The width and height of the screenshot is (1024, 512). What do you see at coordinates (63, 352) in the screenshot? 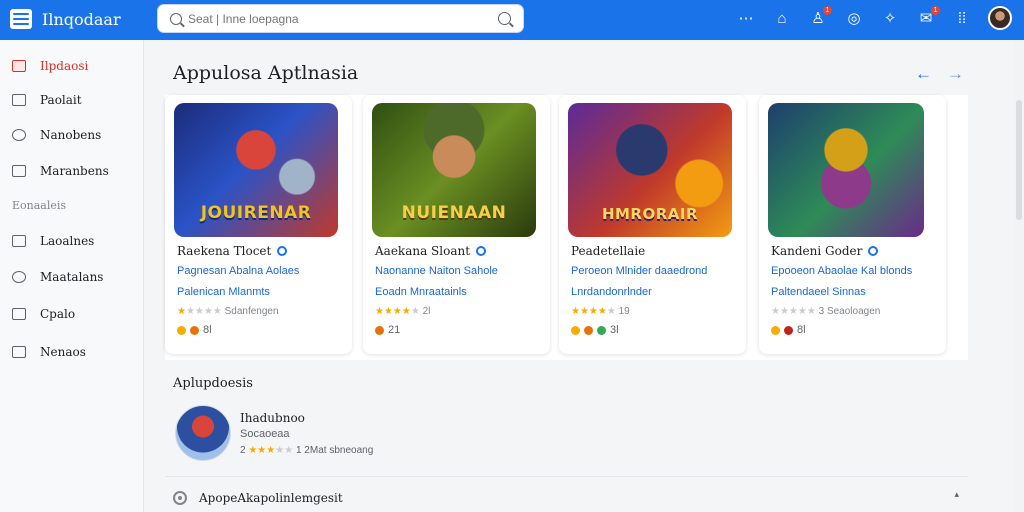
I see `sidebar-item-label: Nenaos` at bounding box center [63, 352].